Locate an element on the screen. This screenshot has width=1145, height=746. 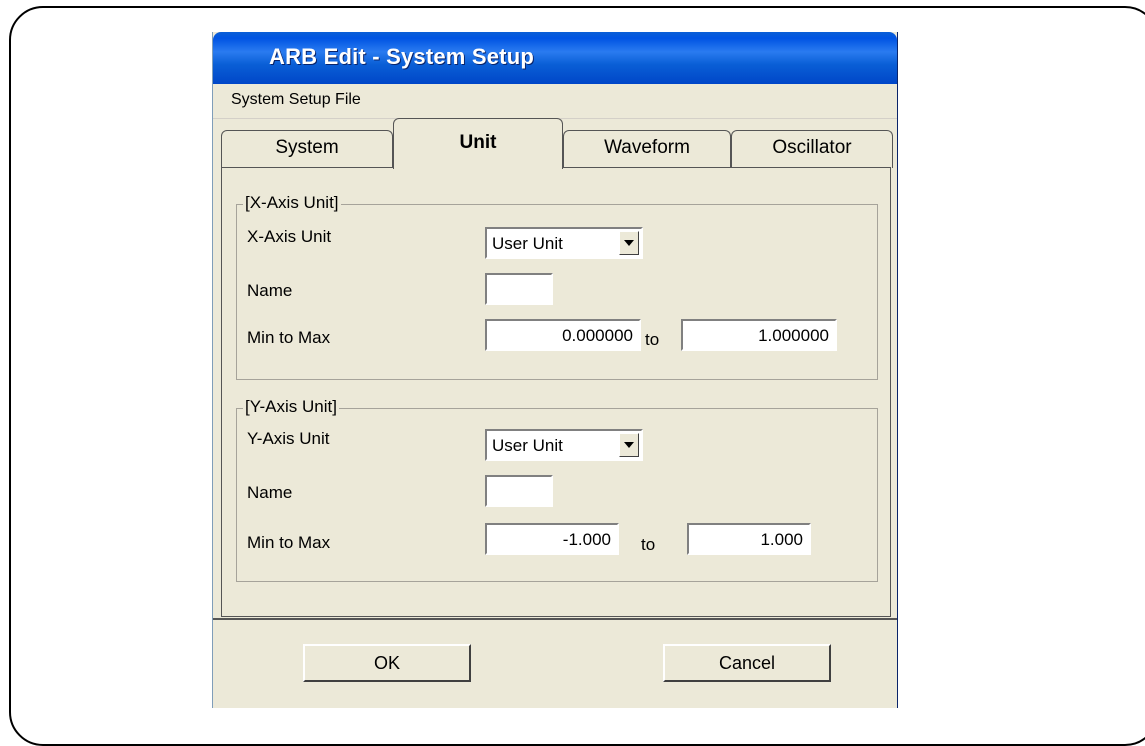
tab-system: System is located at coordinates (307, 149).